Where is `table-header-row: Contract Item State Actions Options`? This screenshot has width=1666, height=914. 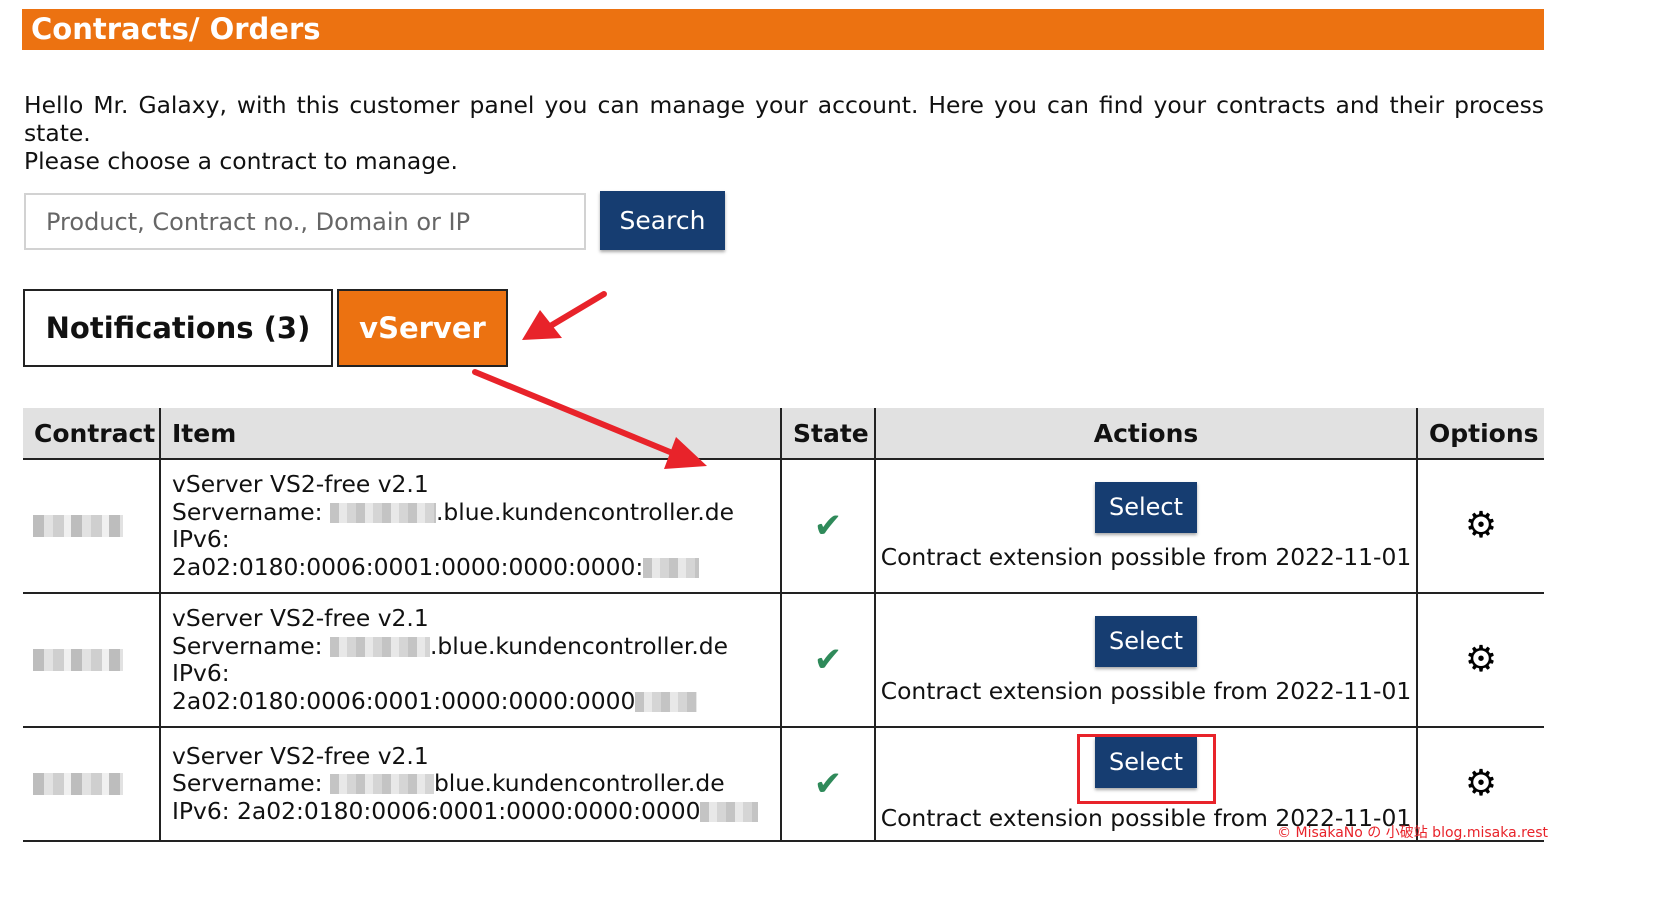 table-header-row: Contract Item State Actions Options is located at coordinates (783, 434).